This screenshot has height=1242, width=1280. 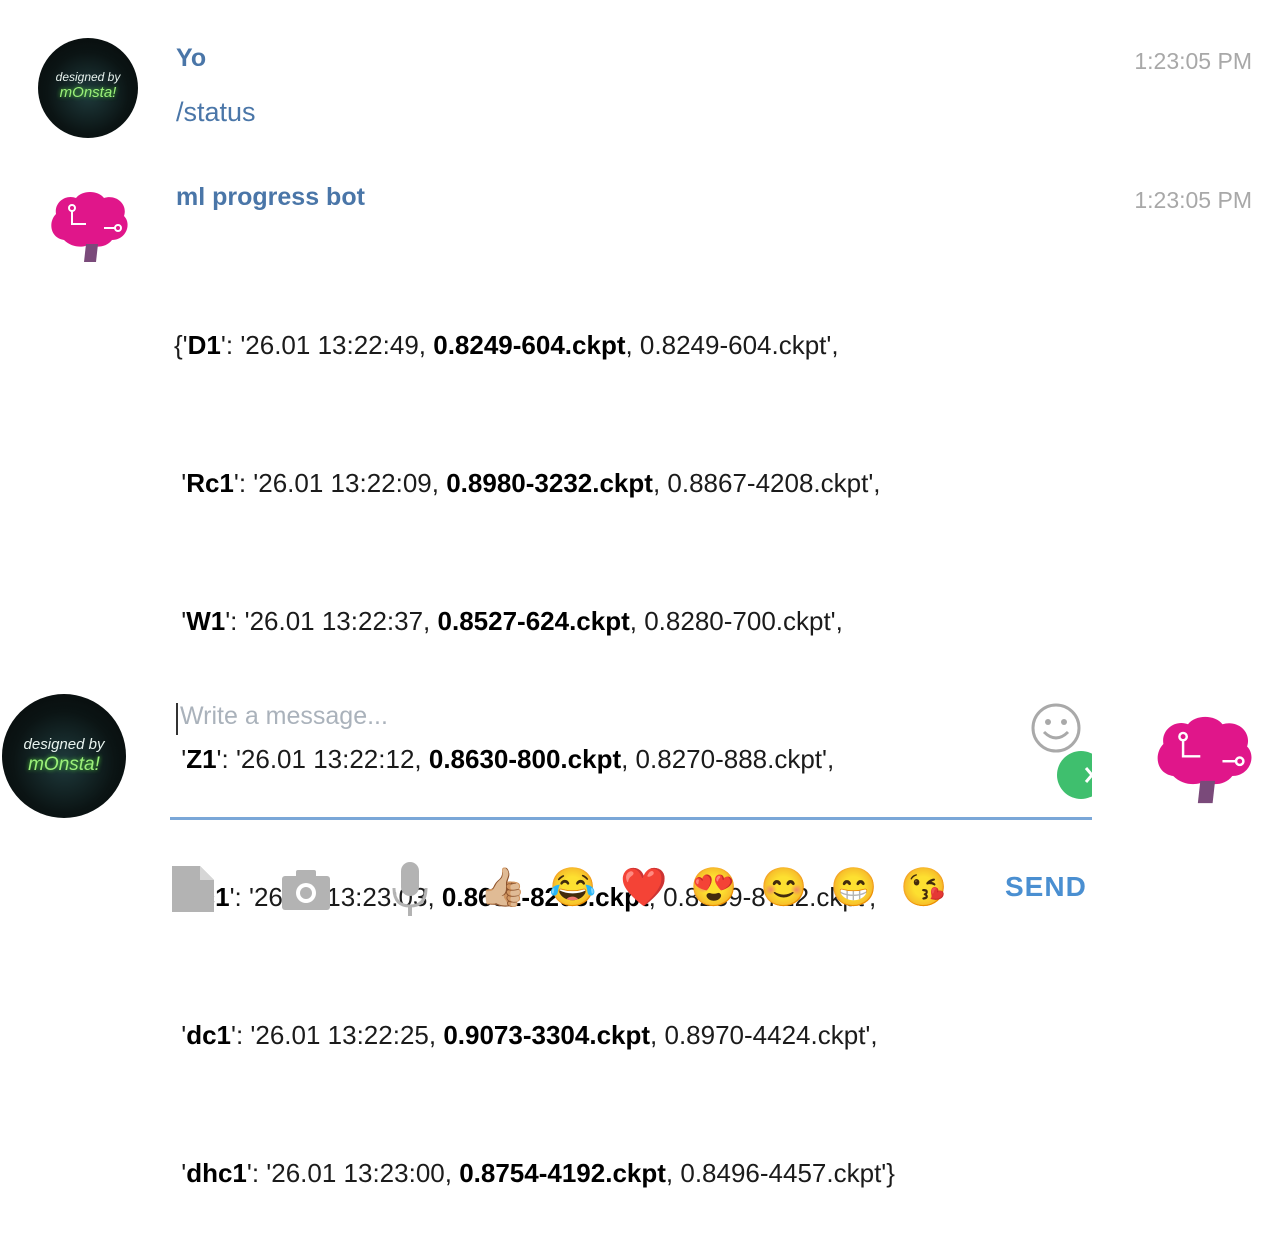 I want to click on emoji-tears-of-joy: 😂, so click(x=572, y=888).